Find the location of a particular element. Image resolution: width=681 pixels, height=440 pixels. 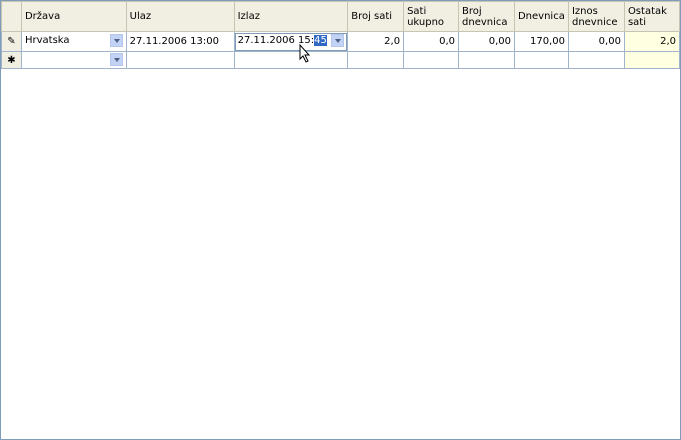

cell-ulaz: 27.11.2006 13:00 is located at coordinates (180, 41).